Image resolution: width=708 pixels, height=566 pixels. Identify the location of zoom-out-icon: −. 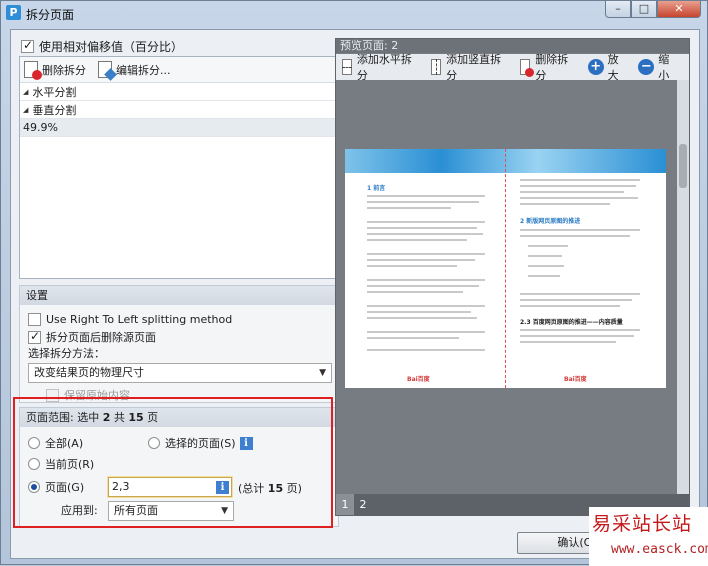
(646, 67).